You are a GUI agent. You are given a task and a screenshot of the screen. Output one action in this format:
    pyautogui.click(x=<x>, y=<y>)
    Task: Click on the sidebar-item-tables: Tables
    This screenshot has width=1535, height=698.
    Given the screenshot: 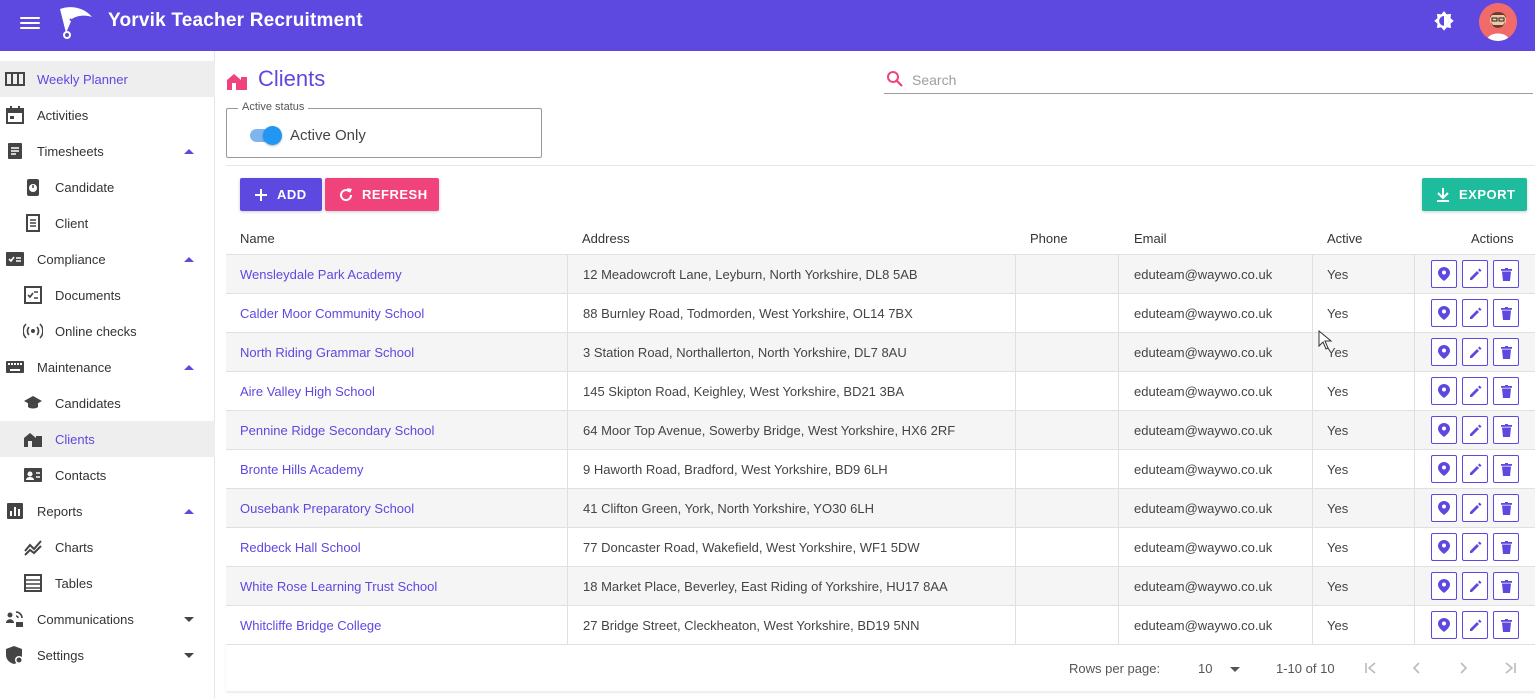 What is the action you would take?
    pyautogui.click(x=107, y=583)
    